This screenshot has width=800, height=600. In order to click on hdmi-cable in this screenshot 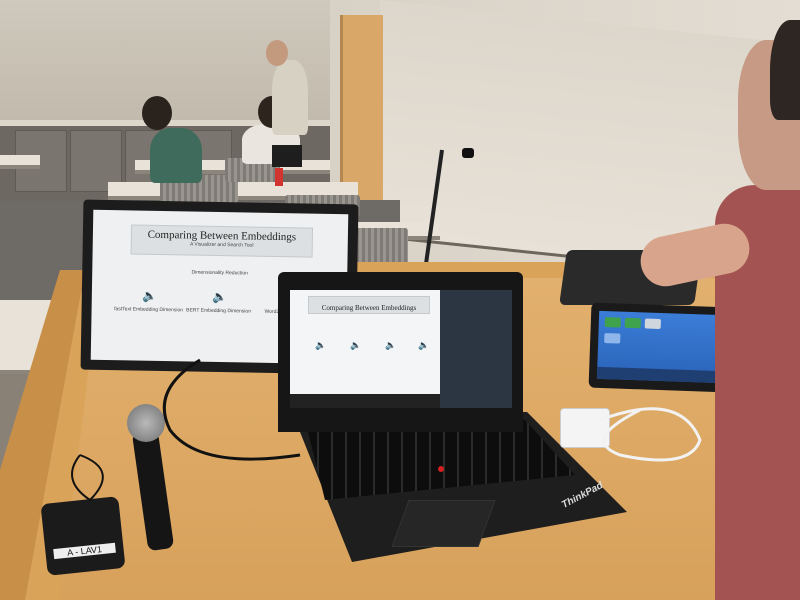, I will do `click(231, 409)`.